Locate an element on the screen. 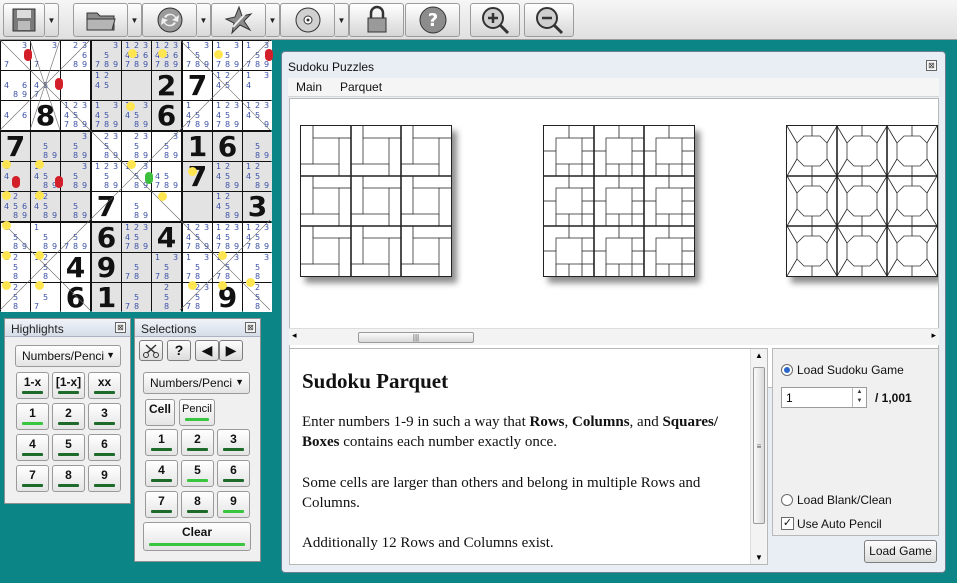  highlight-1-x-label: 1-x is located at coordinates (32, 382).